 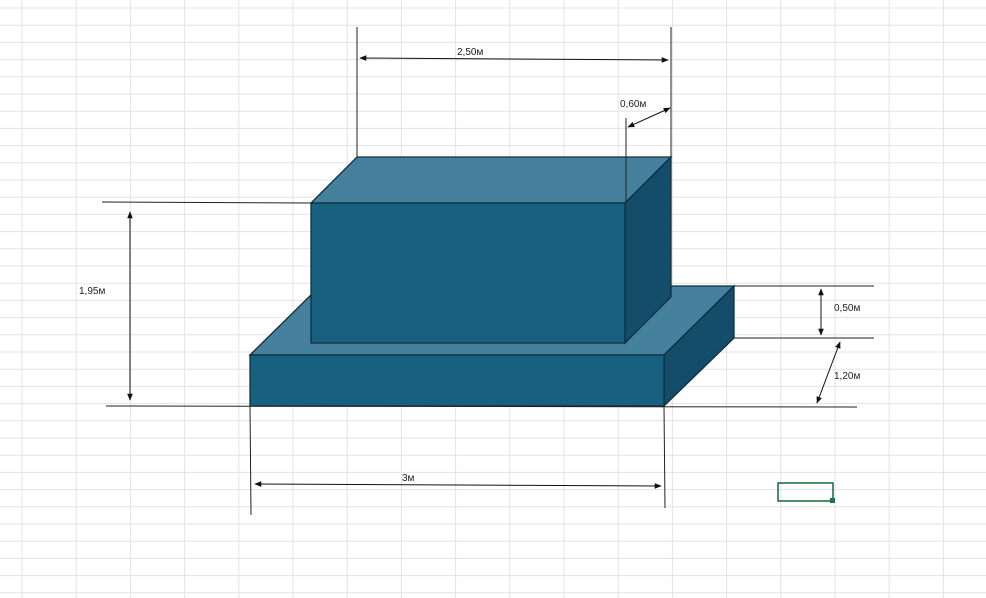 What do you see at coordinates (633, 104) in the screenshot?
I see `label-top-depth: 0,60м` at bounding box center [633, 104].